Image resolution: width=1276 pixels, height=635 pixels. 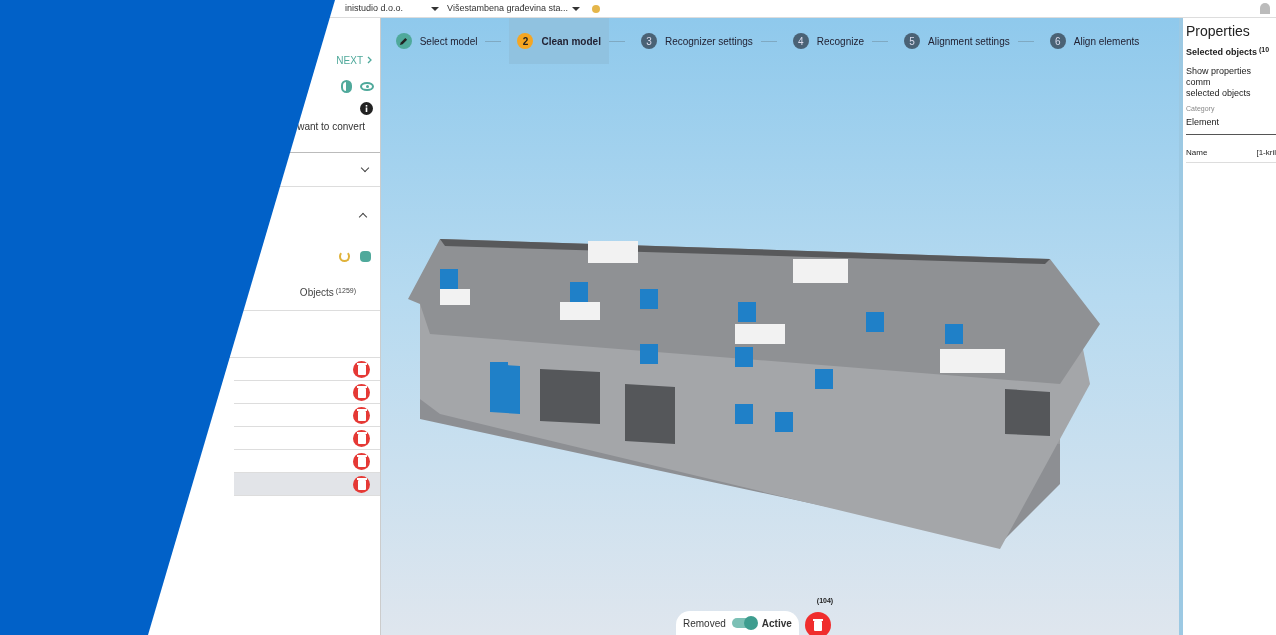 What do you see at coordinates (366, 108) in the screenshot?
I see `info-icon` at bounding box center [366, 108].